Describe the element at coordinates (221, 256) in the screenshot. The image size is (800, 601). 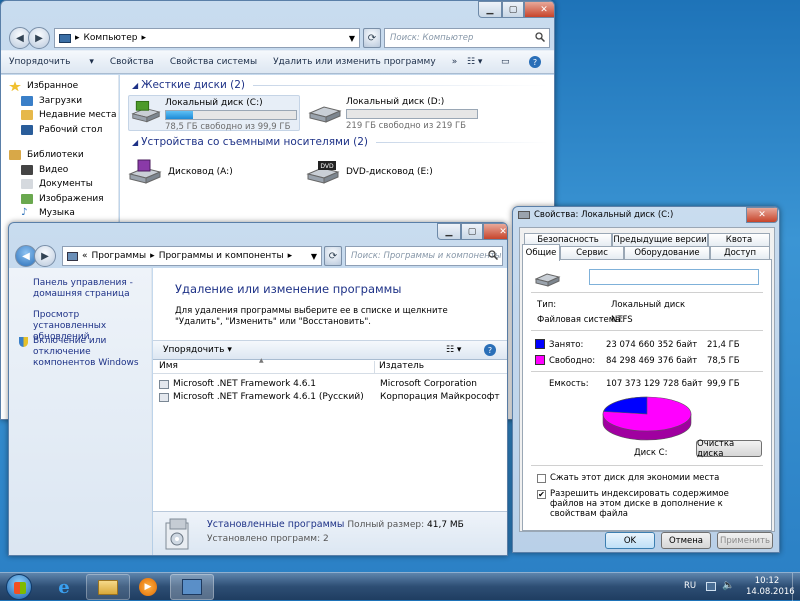
I see `breadcrumb-programs-features: Программы и компоненты` at that location.